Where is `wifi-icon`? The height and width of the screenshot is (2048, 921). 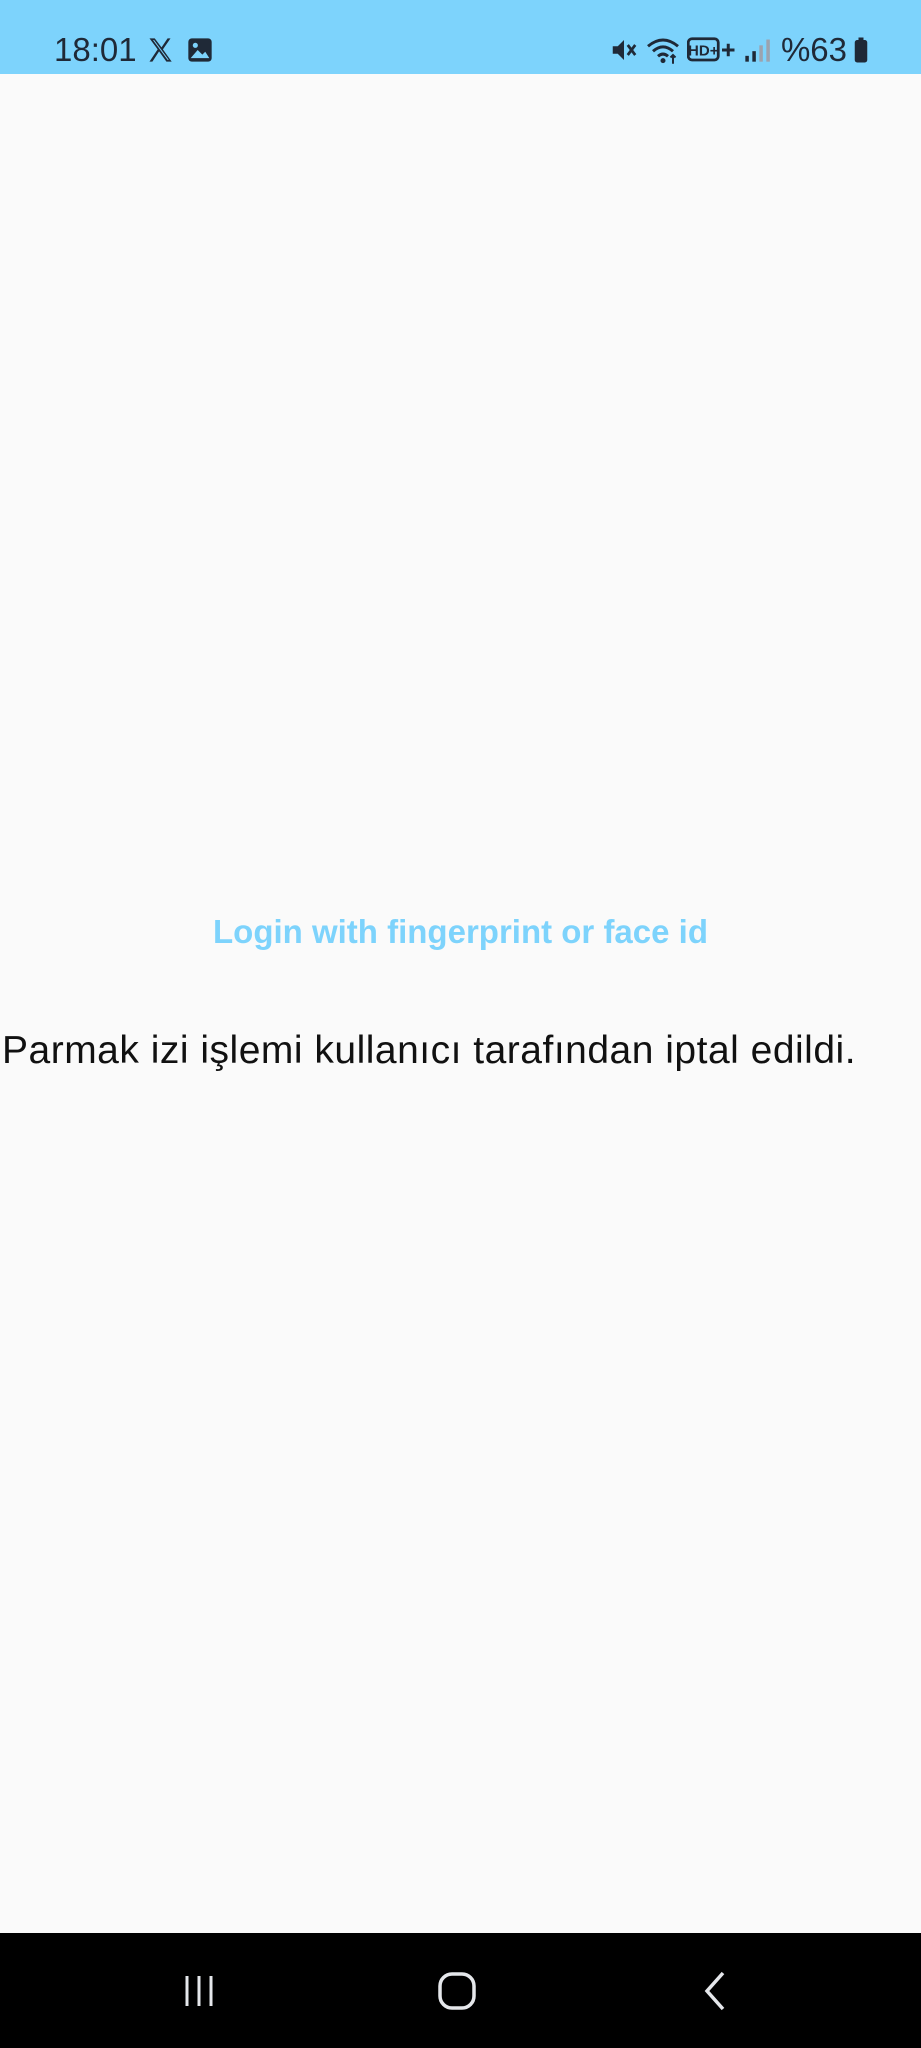
wifi-icon is located at coordinates (663, 50).